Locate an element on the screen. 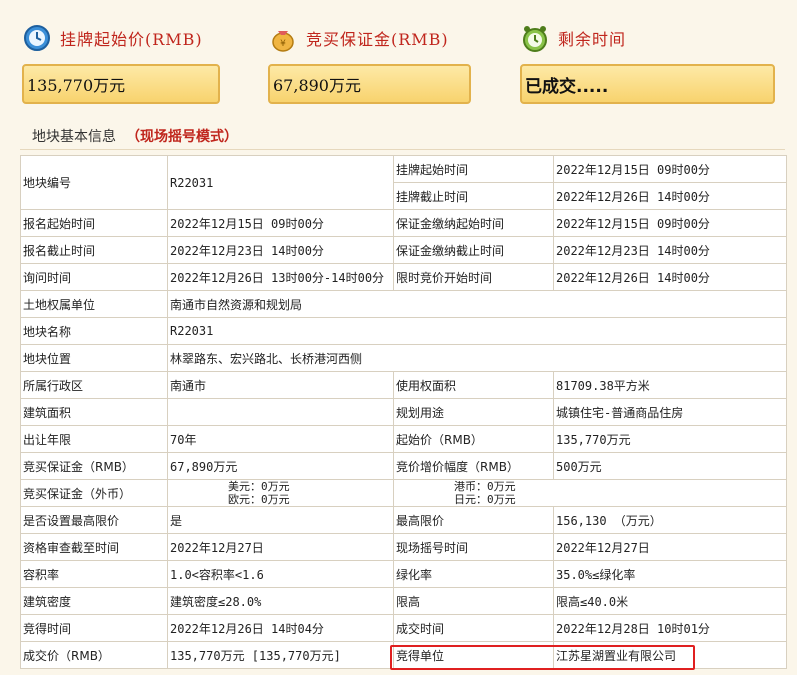 This screenshot has height=675, width=797. table-cell-value: 是 is located at coordinates (280, 520).